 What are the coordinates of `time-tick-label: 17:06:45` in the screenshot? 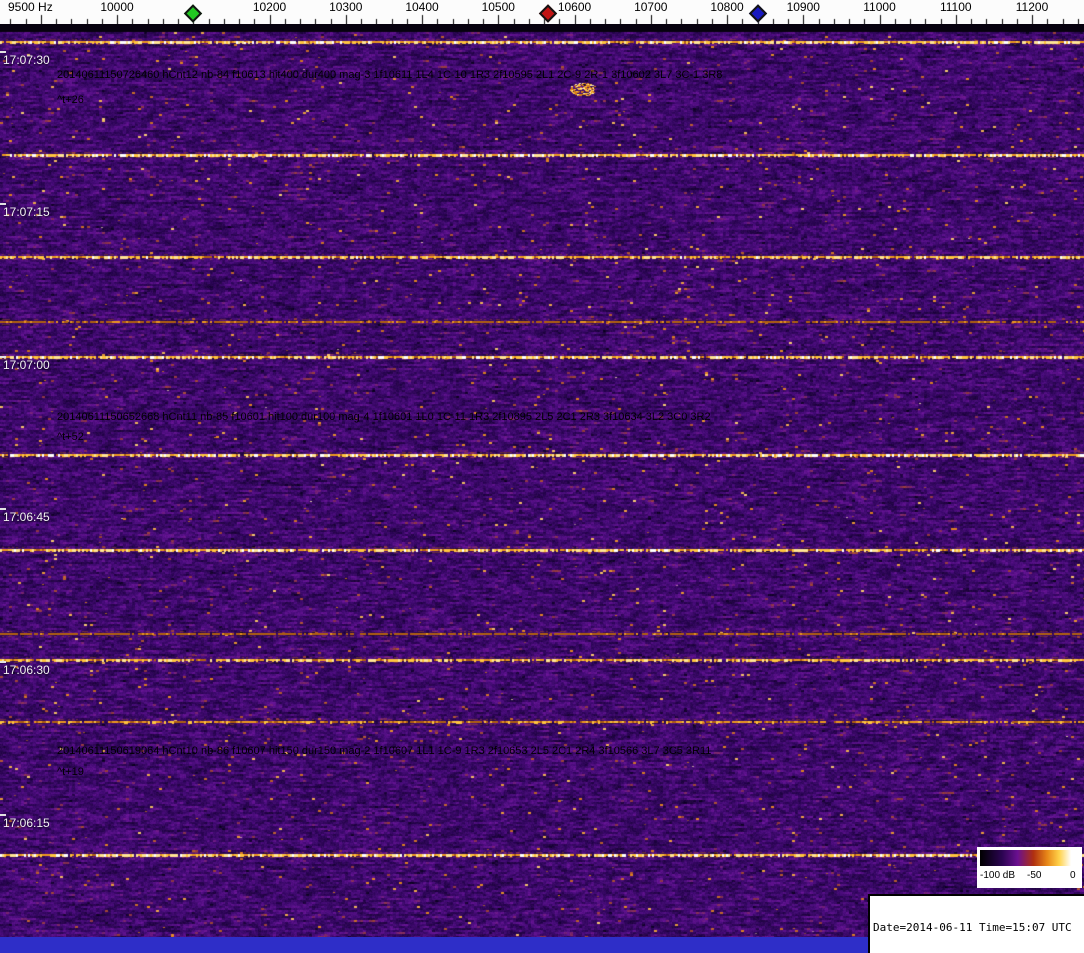 It's located at (26, 517).